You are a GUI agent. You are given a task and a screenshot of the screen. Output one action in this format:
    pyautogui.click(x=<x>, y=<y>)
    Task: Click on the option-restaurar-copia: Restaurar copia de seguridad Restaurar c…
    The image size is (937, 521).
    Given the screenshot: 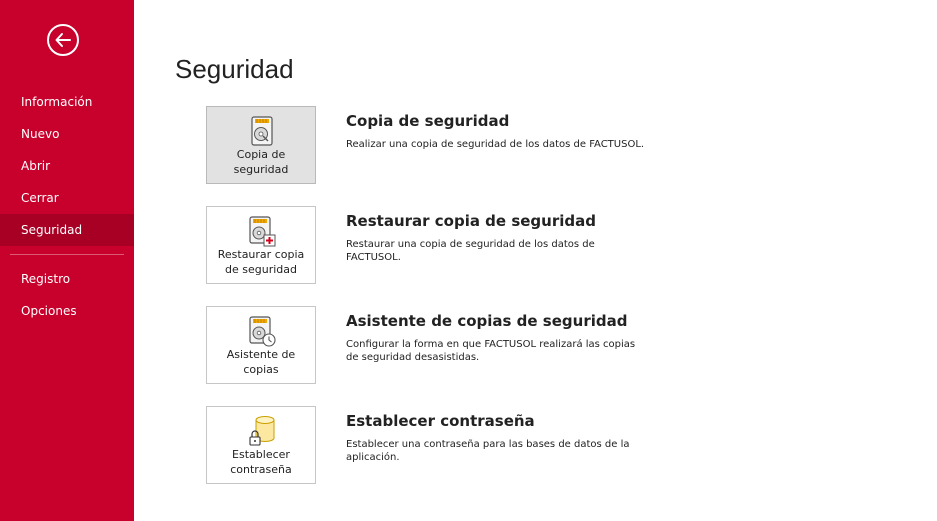 What is the action you would take?
    pyautogui.click(x=426, y=245)
    